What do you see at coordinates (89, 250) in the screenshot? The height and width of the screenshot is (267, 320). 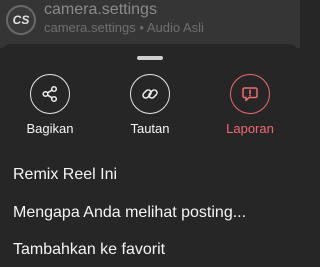 I see `add-to-favorites-item: Tambahkan ke favorit` at bounding box center [89, 250].